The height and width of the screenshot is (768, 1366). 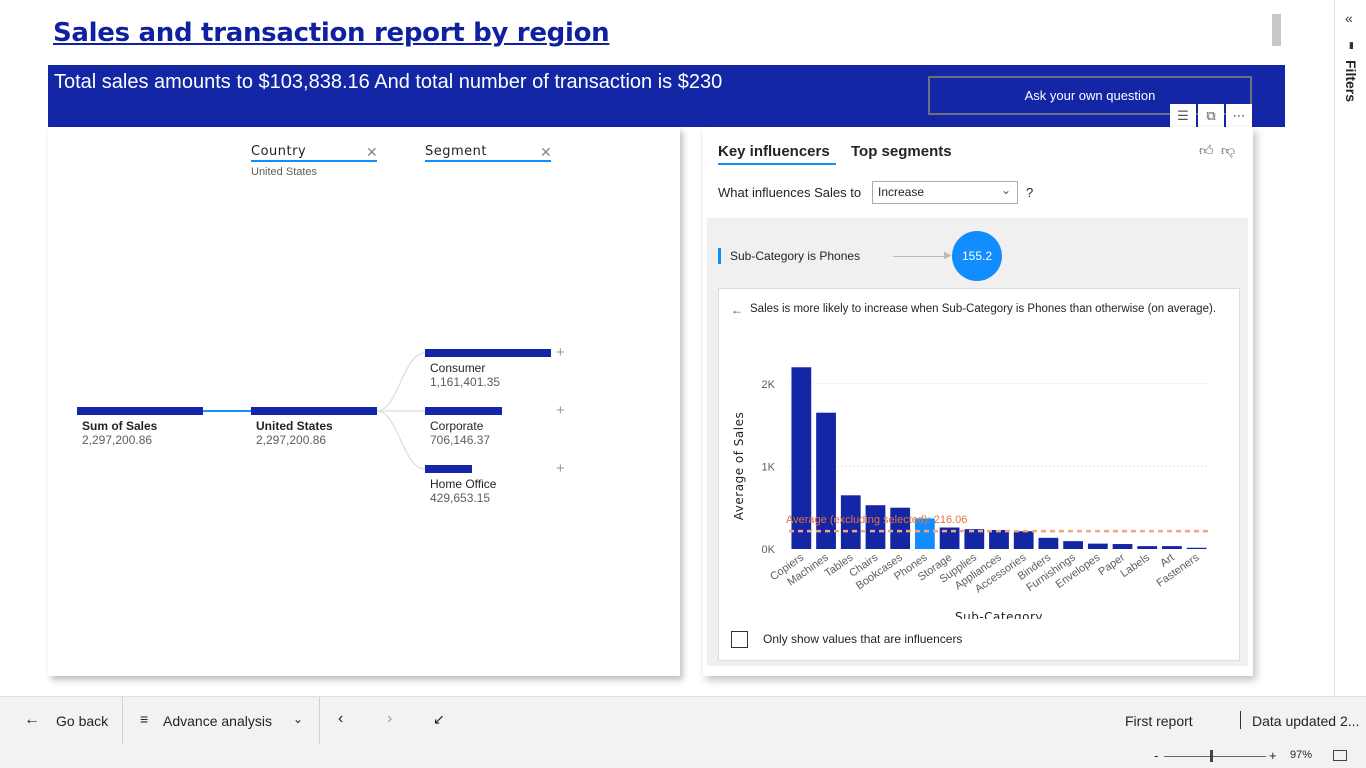 What do you see at coordinates (921, 256) in the screenshot?
I see `influencer-arrow-line` at bounding box center [921, 256].